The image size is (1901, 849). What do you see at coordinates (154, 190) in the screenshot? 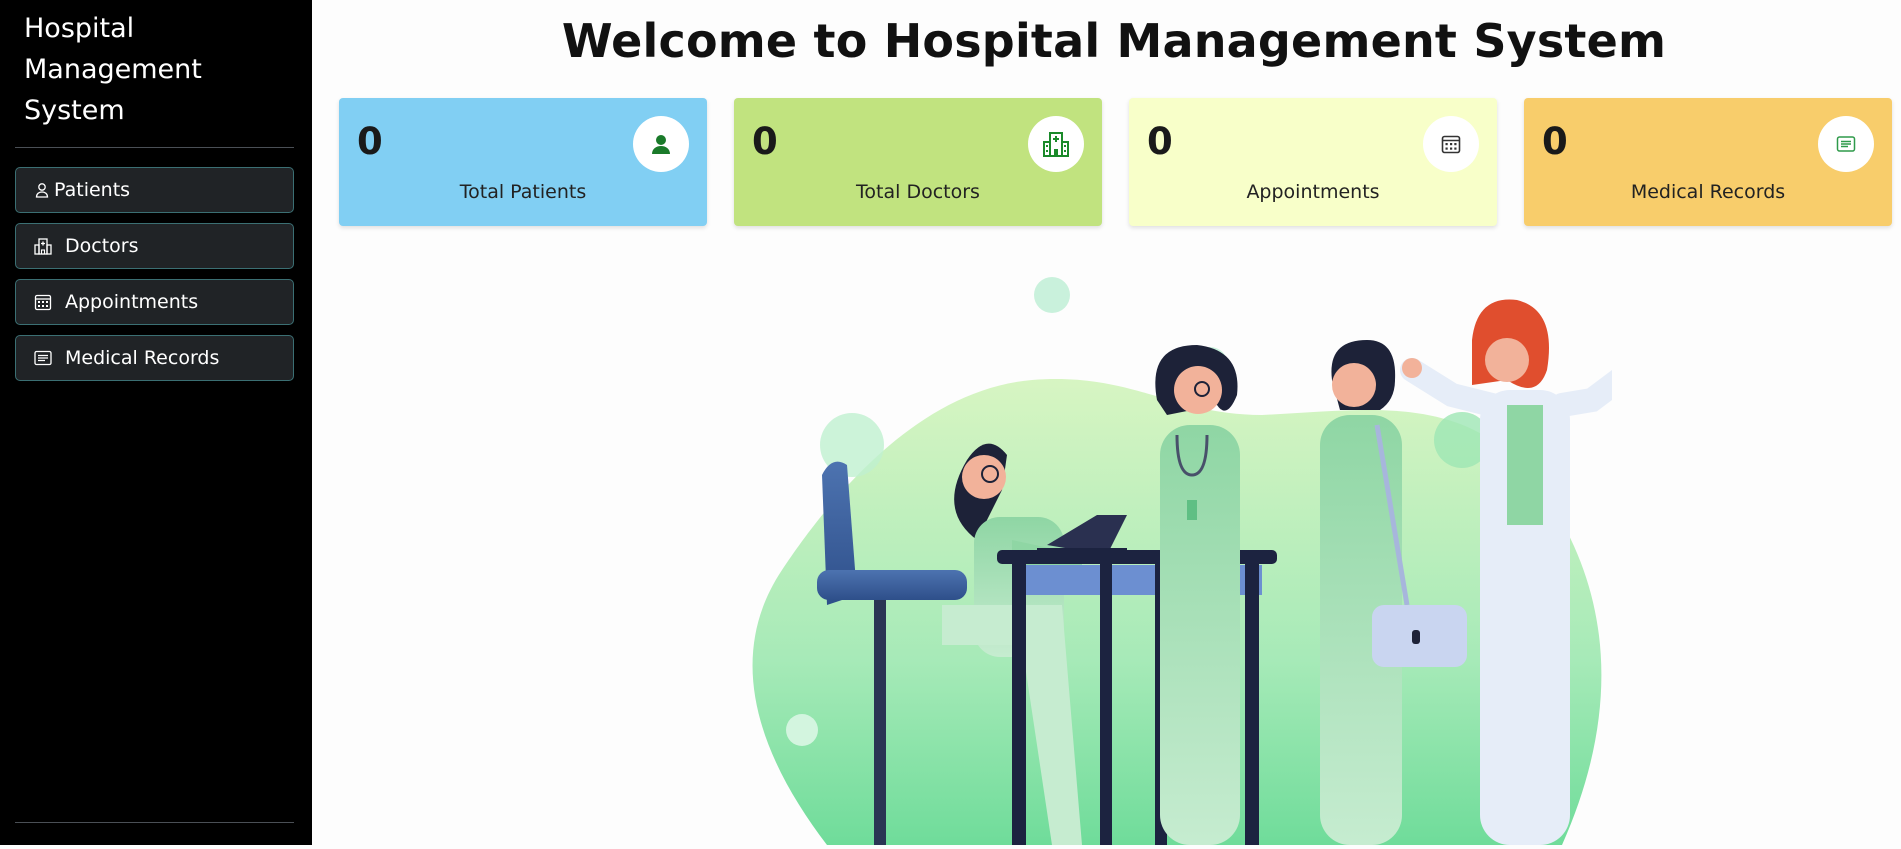
I see `sidebar-item-patients: Patients` at bounding box center [154, 190].